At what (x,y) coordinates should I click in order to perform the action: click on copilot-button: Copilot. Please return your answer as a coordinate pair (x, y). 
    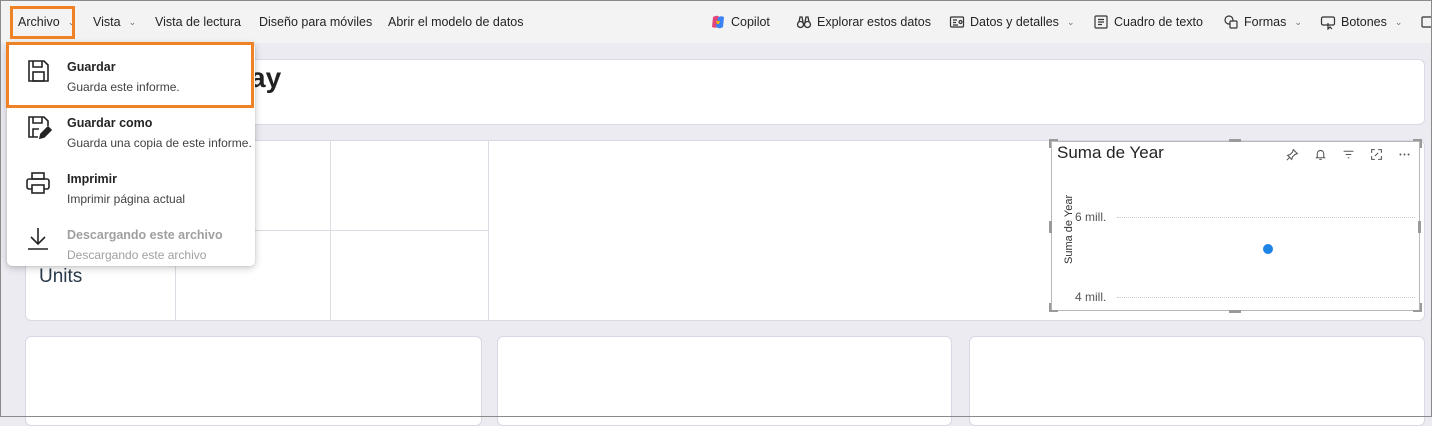
    Looking at the image, I should click on (740, 22).